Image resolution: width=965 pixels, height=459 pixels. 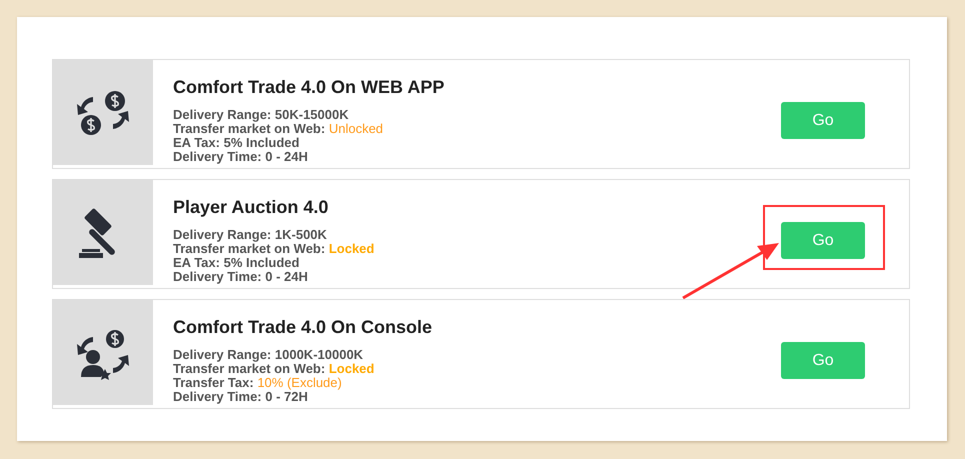 What do you see at coordinates (309, 87) in the screenshot?
I see `offer-title: Comfort Trade 4.0 On WEB APP` at bounding box center [309, 87].